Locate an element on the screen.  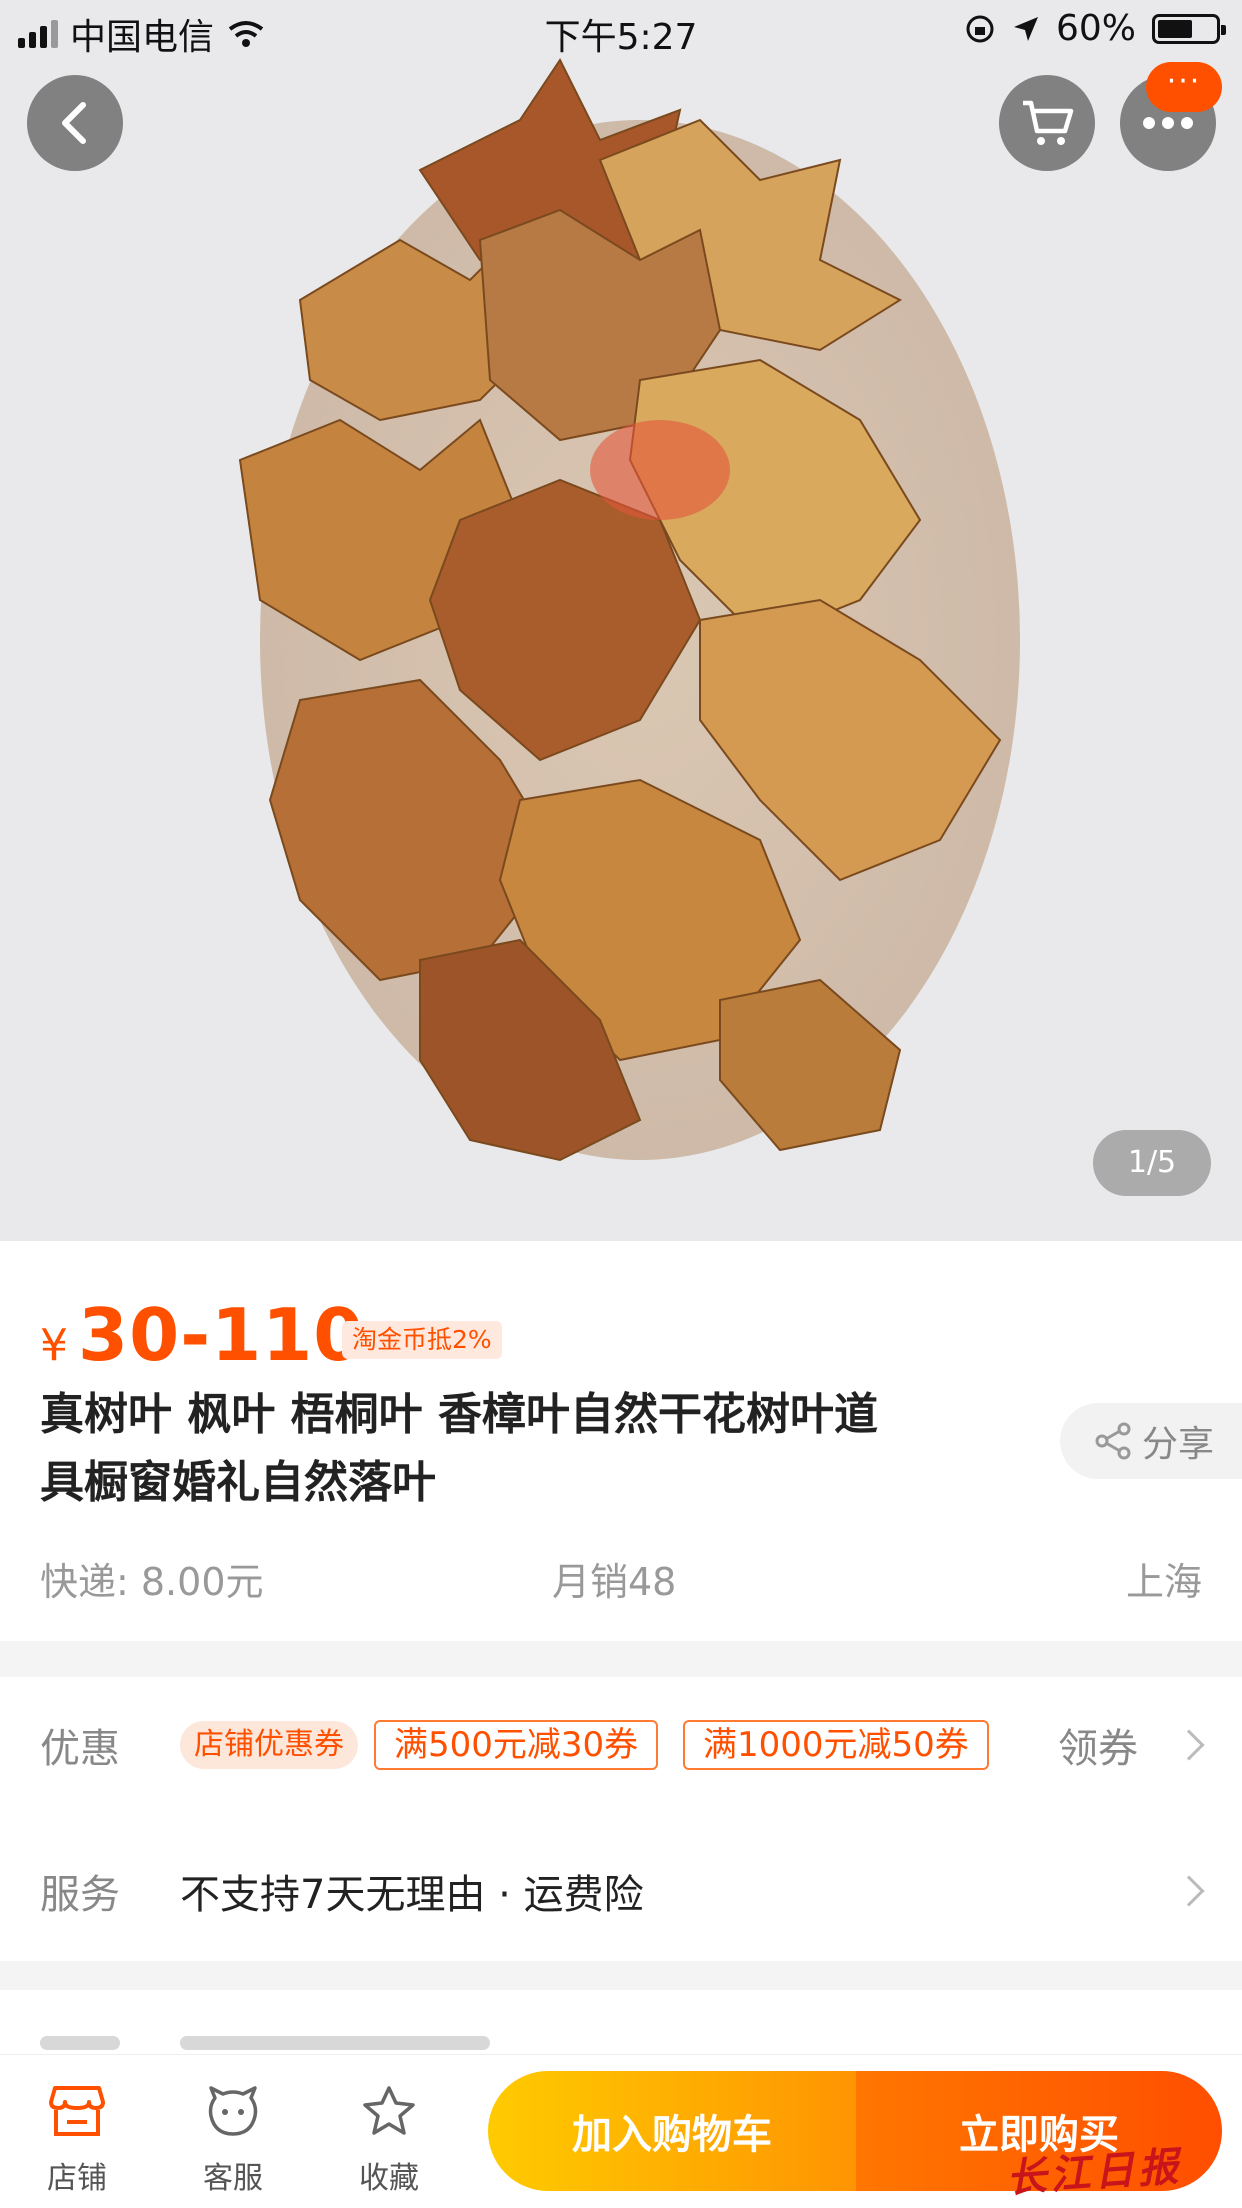
bottom-action-bar: 店铺 客服 收藏 加入购物车 立即购买 长江日报 is located at coordinates (621, 2131).